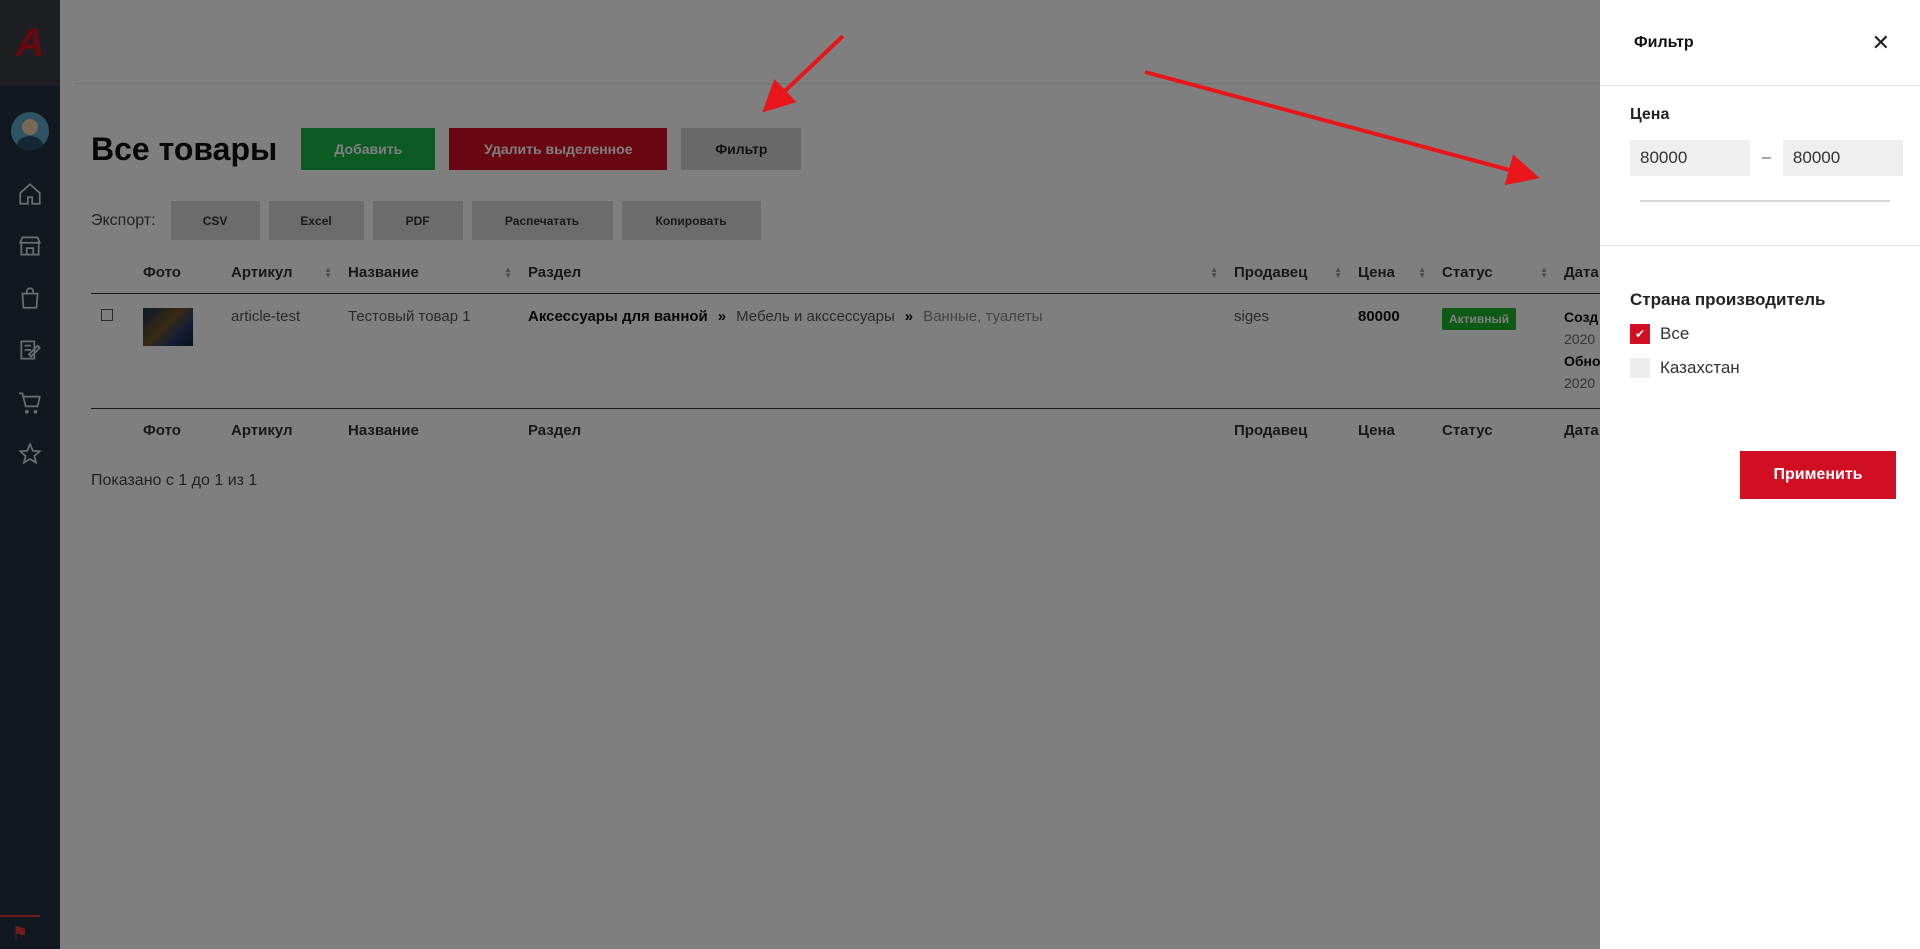 The width and height of the screenshot is (1920, 949). What do you see at coordinates (1700, 367) in the screenshot?
I see `option-kazakhstan-label: Казахстан` at bounding box center [1700, 367].